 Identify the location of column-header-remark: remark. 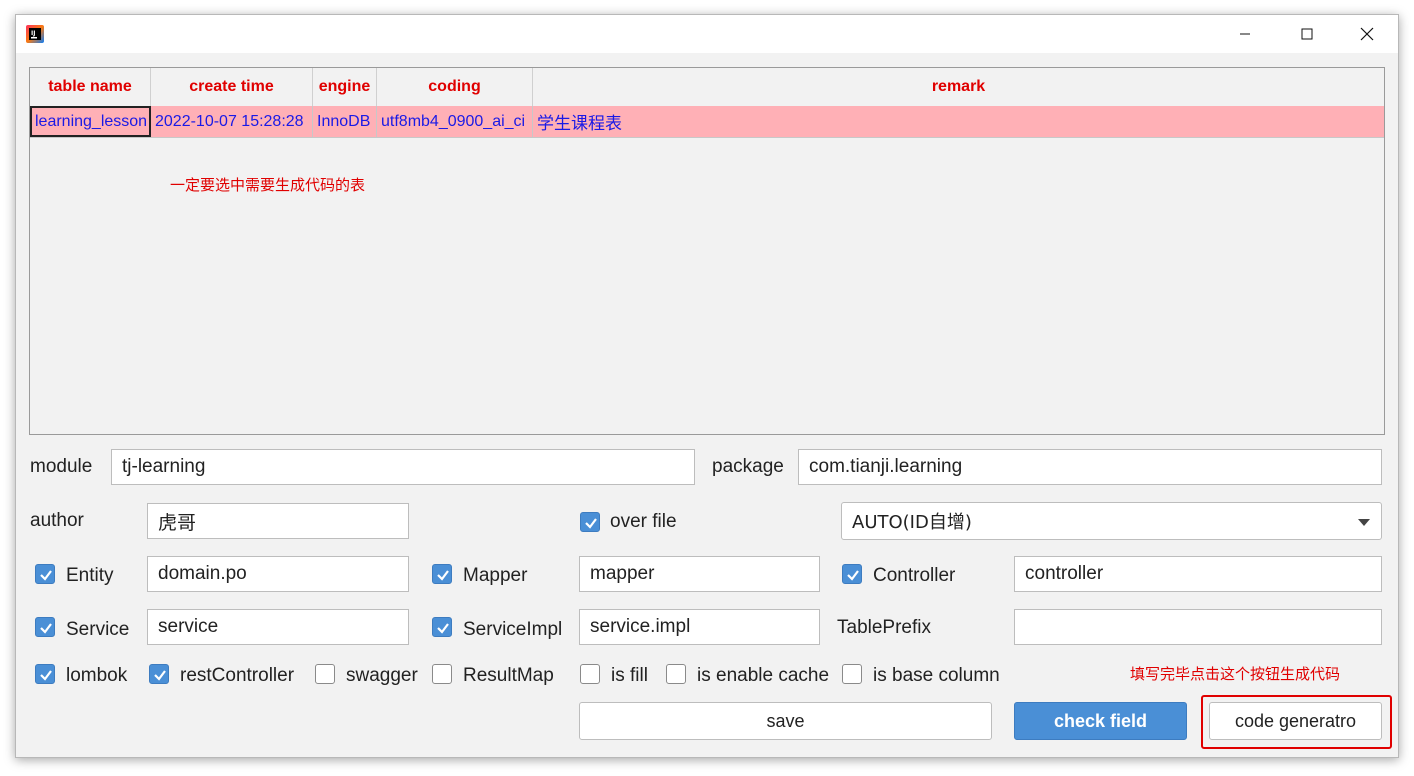
(958, 87).